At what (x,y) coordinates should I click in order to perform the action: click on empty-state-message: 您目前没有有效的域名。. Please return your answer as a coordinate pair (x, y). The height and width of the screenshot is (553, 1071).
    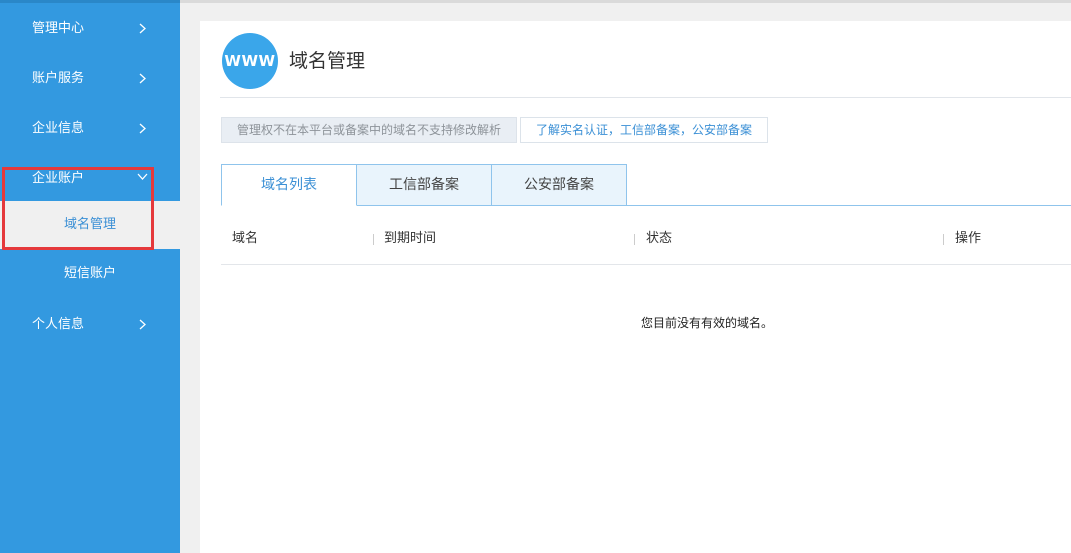
    Looking at the image, I should click on (706, 323).